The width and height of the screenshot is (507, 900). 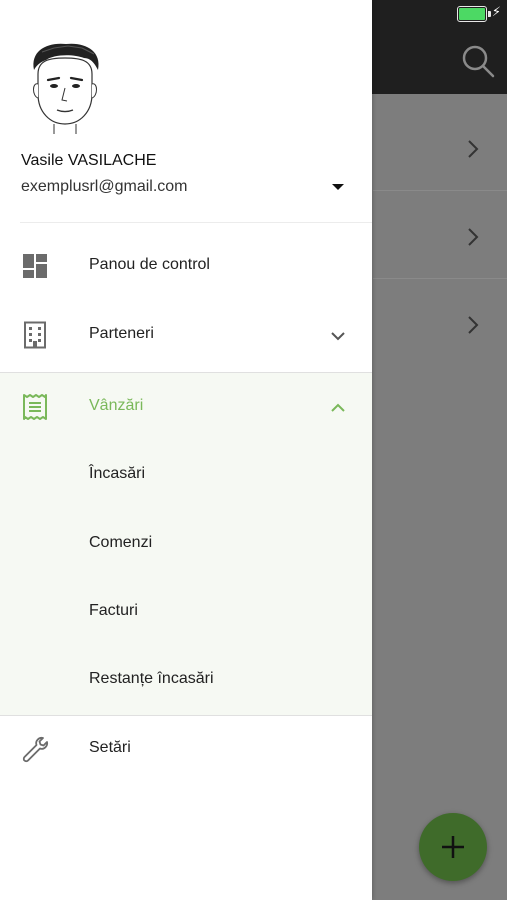 What do you see at coordinates (35, 749) in the screenshot?
I see `wrench-icon` at bounding box center [35, 749].